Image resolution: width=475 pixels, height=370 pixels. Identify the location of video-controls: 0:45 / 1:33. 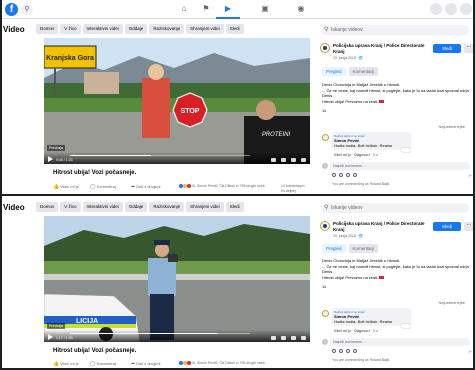
(177, 158).